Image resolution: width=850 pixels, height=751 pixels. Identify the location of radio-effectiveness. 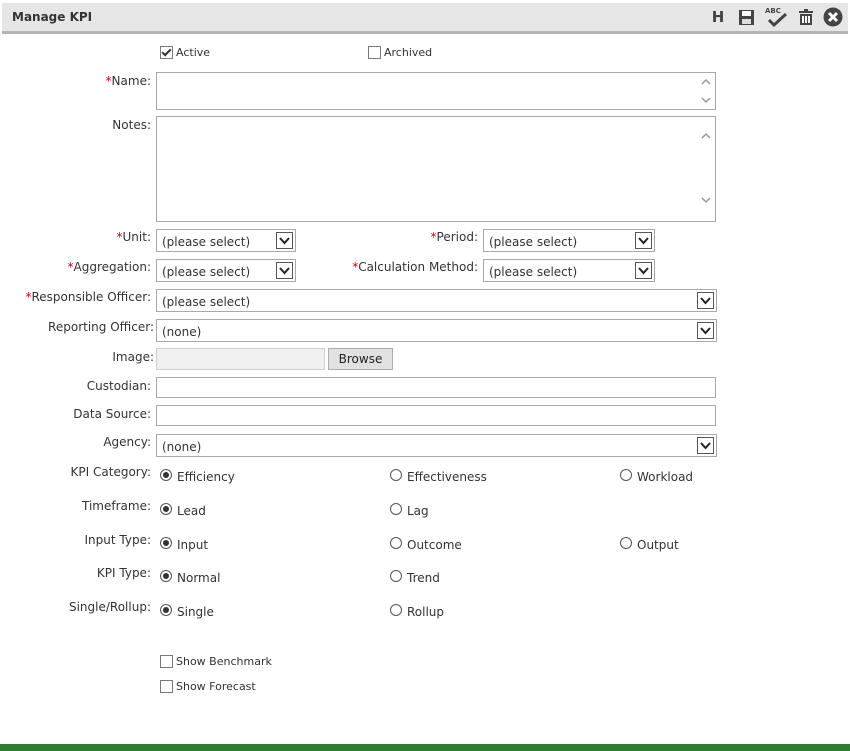
(396, 475).